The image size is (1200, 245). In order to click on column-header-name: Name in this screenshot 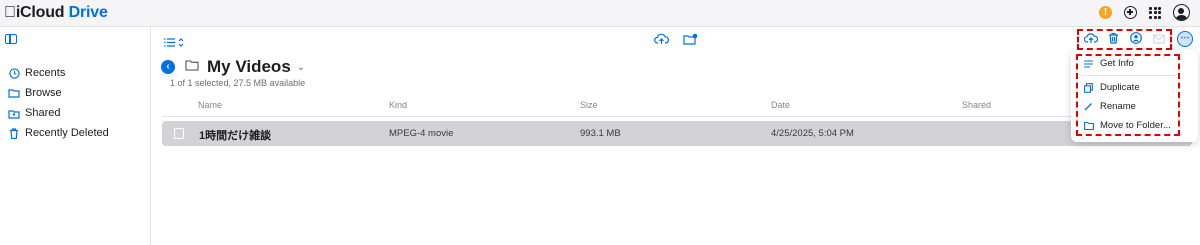, I will do `click(210, 105)`.